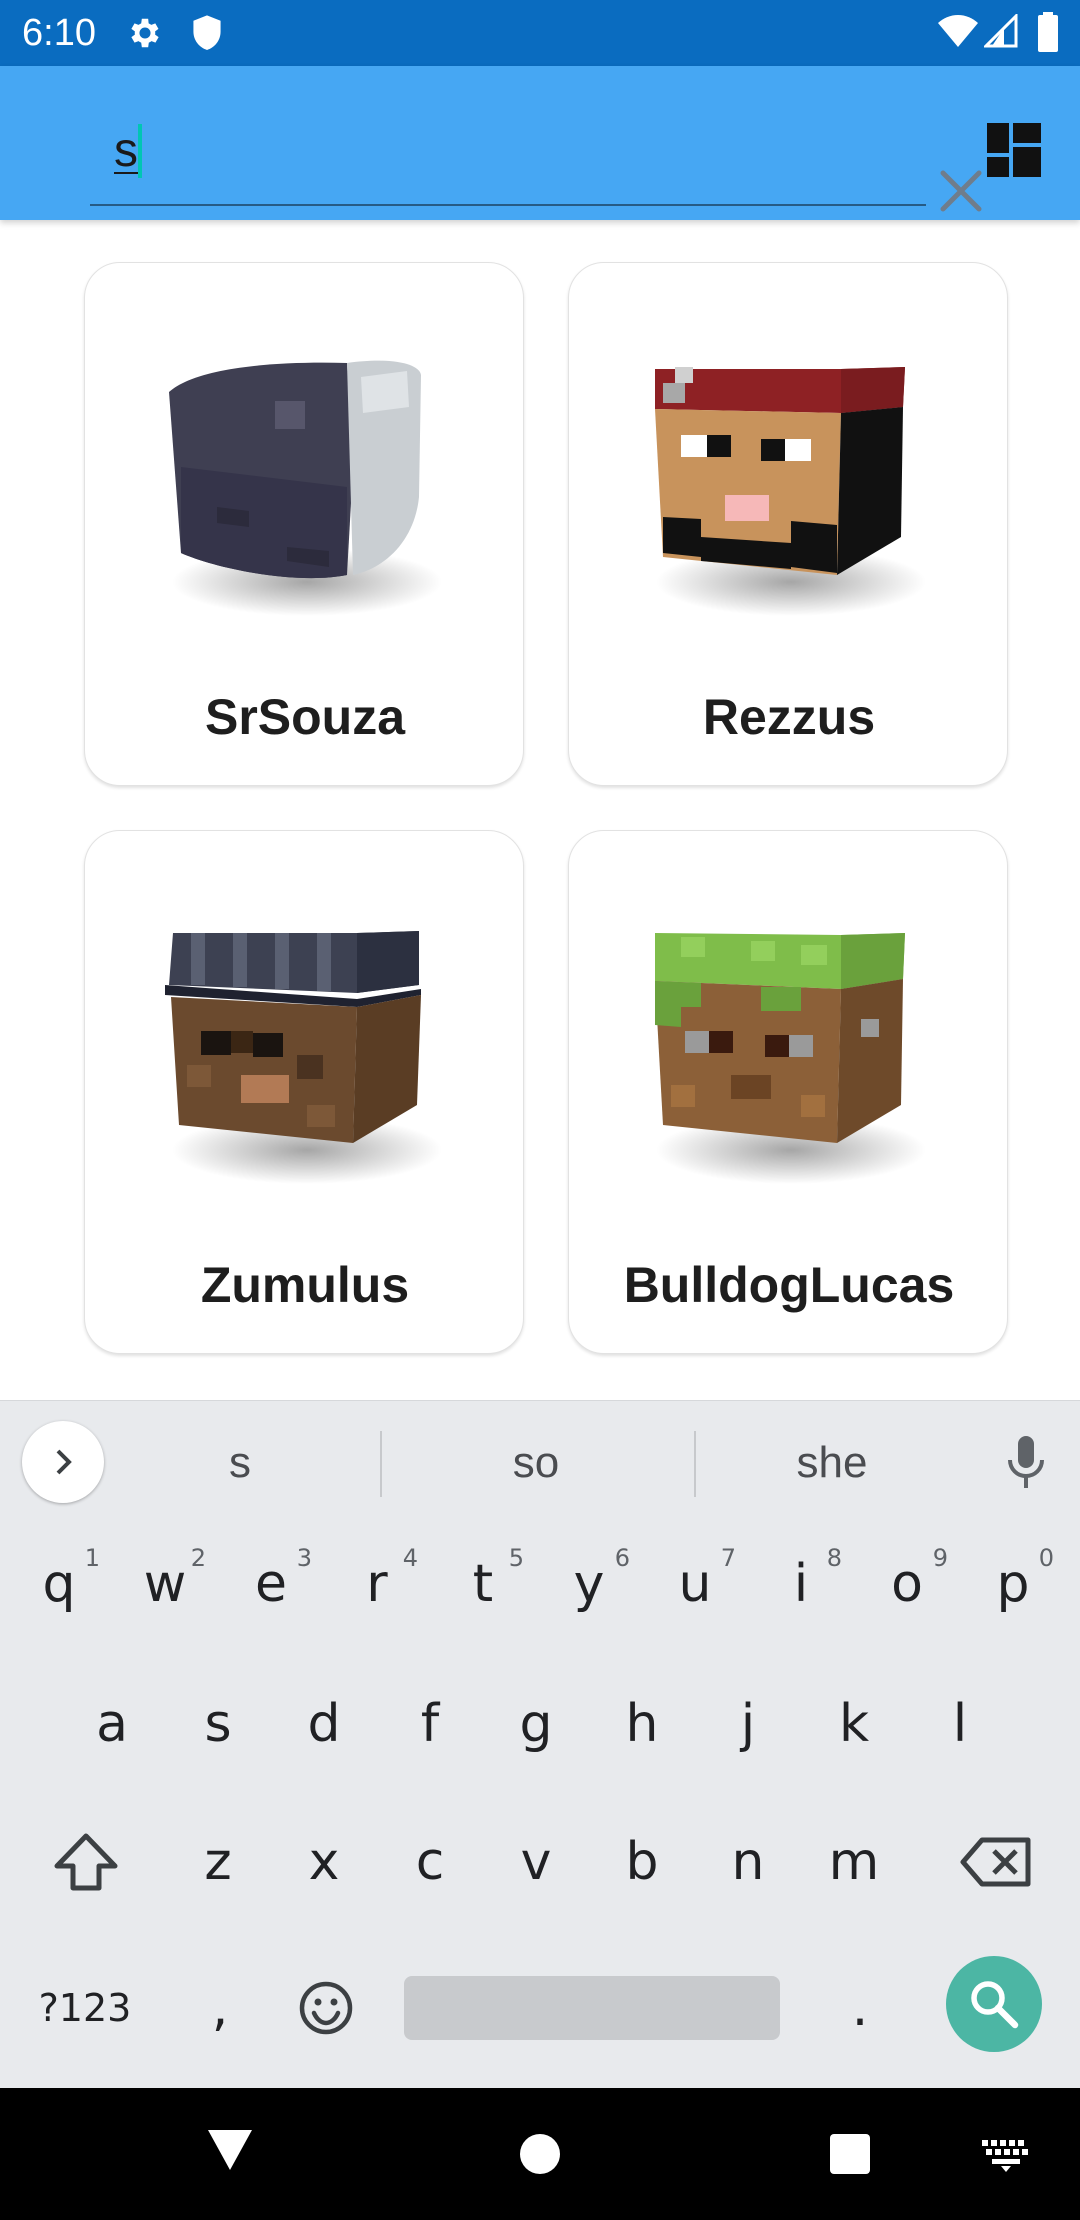  I want to click on app-bar: s, so click(540, 143).